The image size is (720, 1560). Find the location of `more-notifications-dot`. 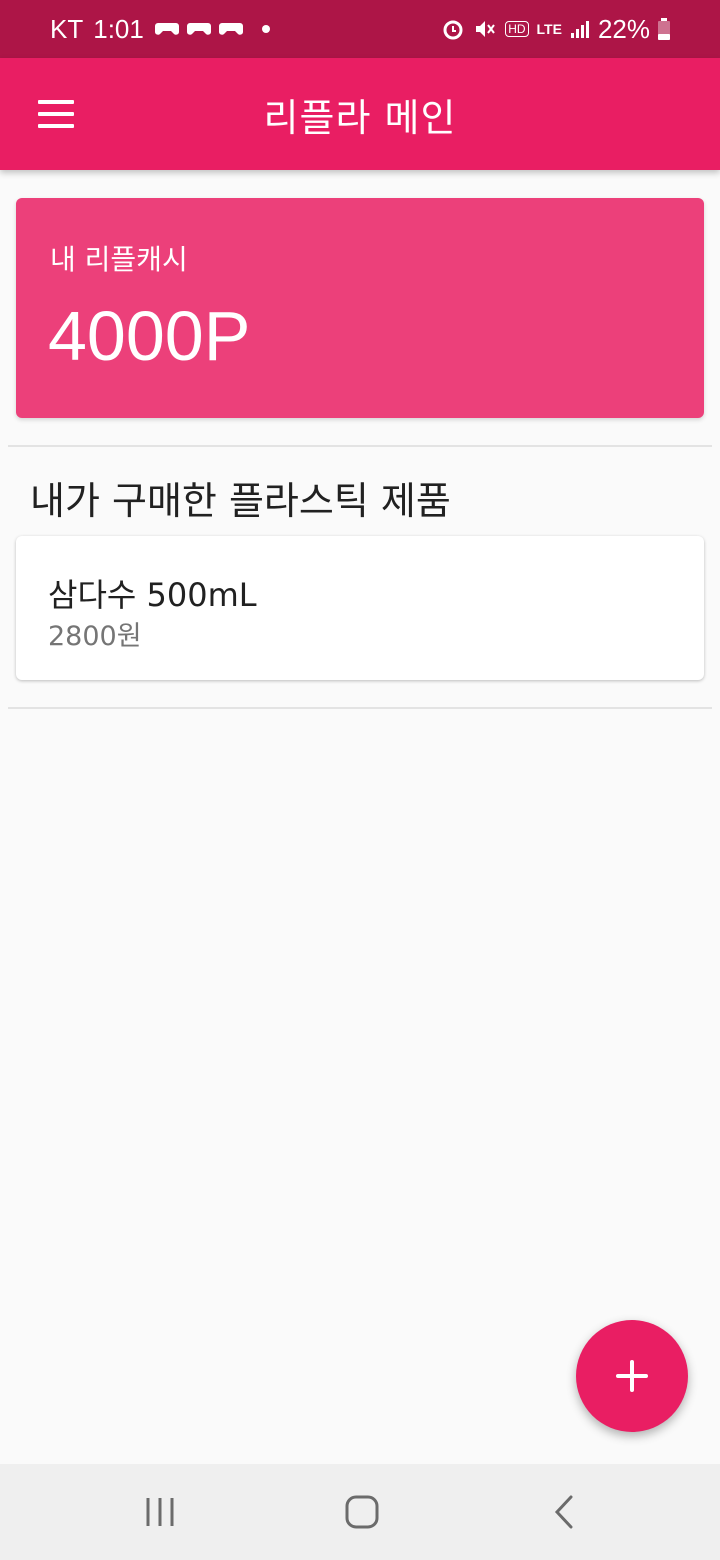

more-notifications-dot is located at coordinates (265, 29).